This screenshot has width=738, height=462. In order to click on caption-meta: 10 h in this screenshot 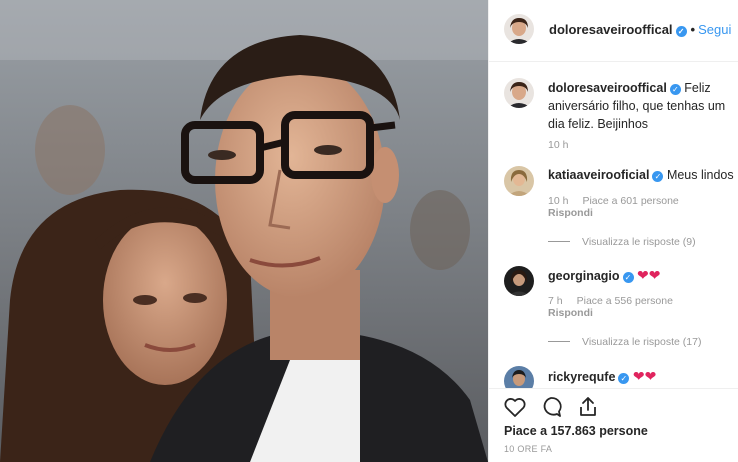, I will do `click(565, 145)`.